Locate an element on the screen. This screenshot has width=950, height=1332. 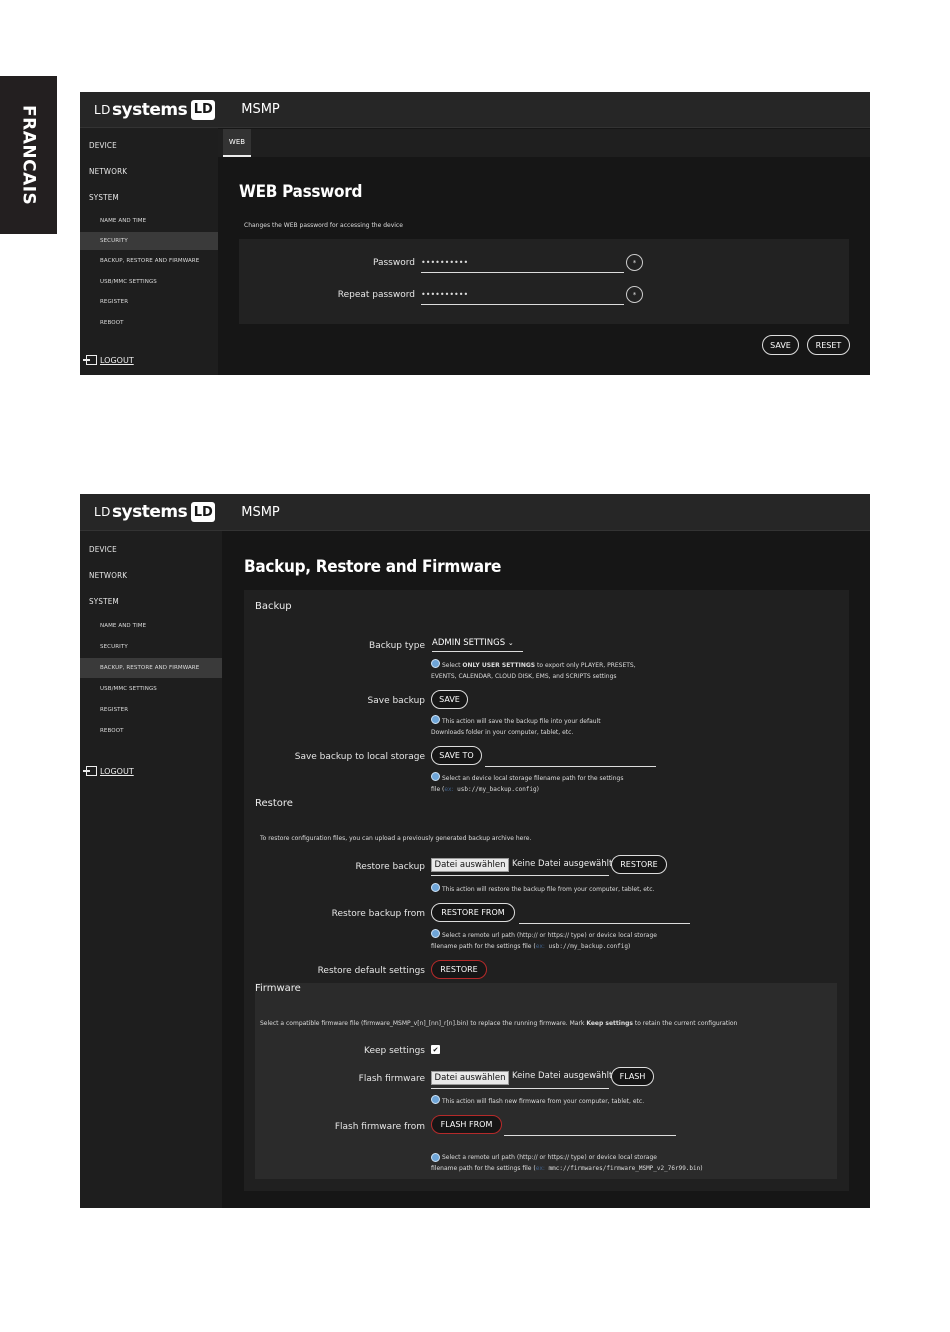
save-local-path-input is located at coordinates (570, 766).